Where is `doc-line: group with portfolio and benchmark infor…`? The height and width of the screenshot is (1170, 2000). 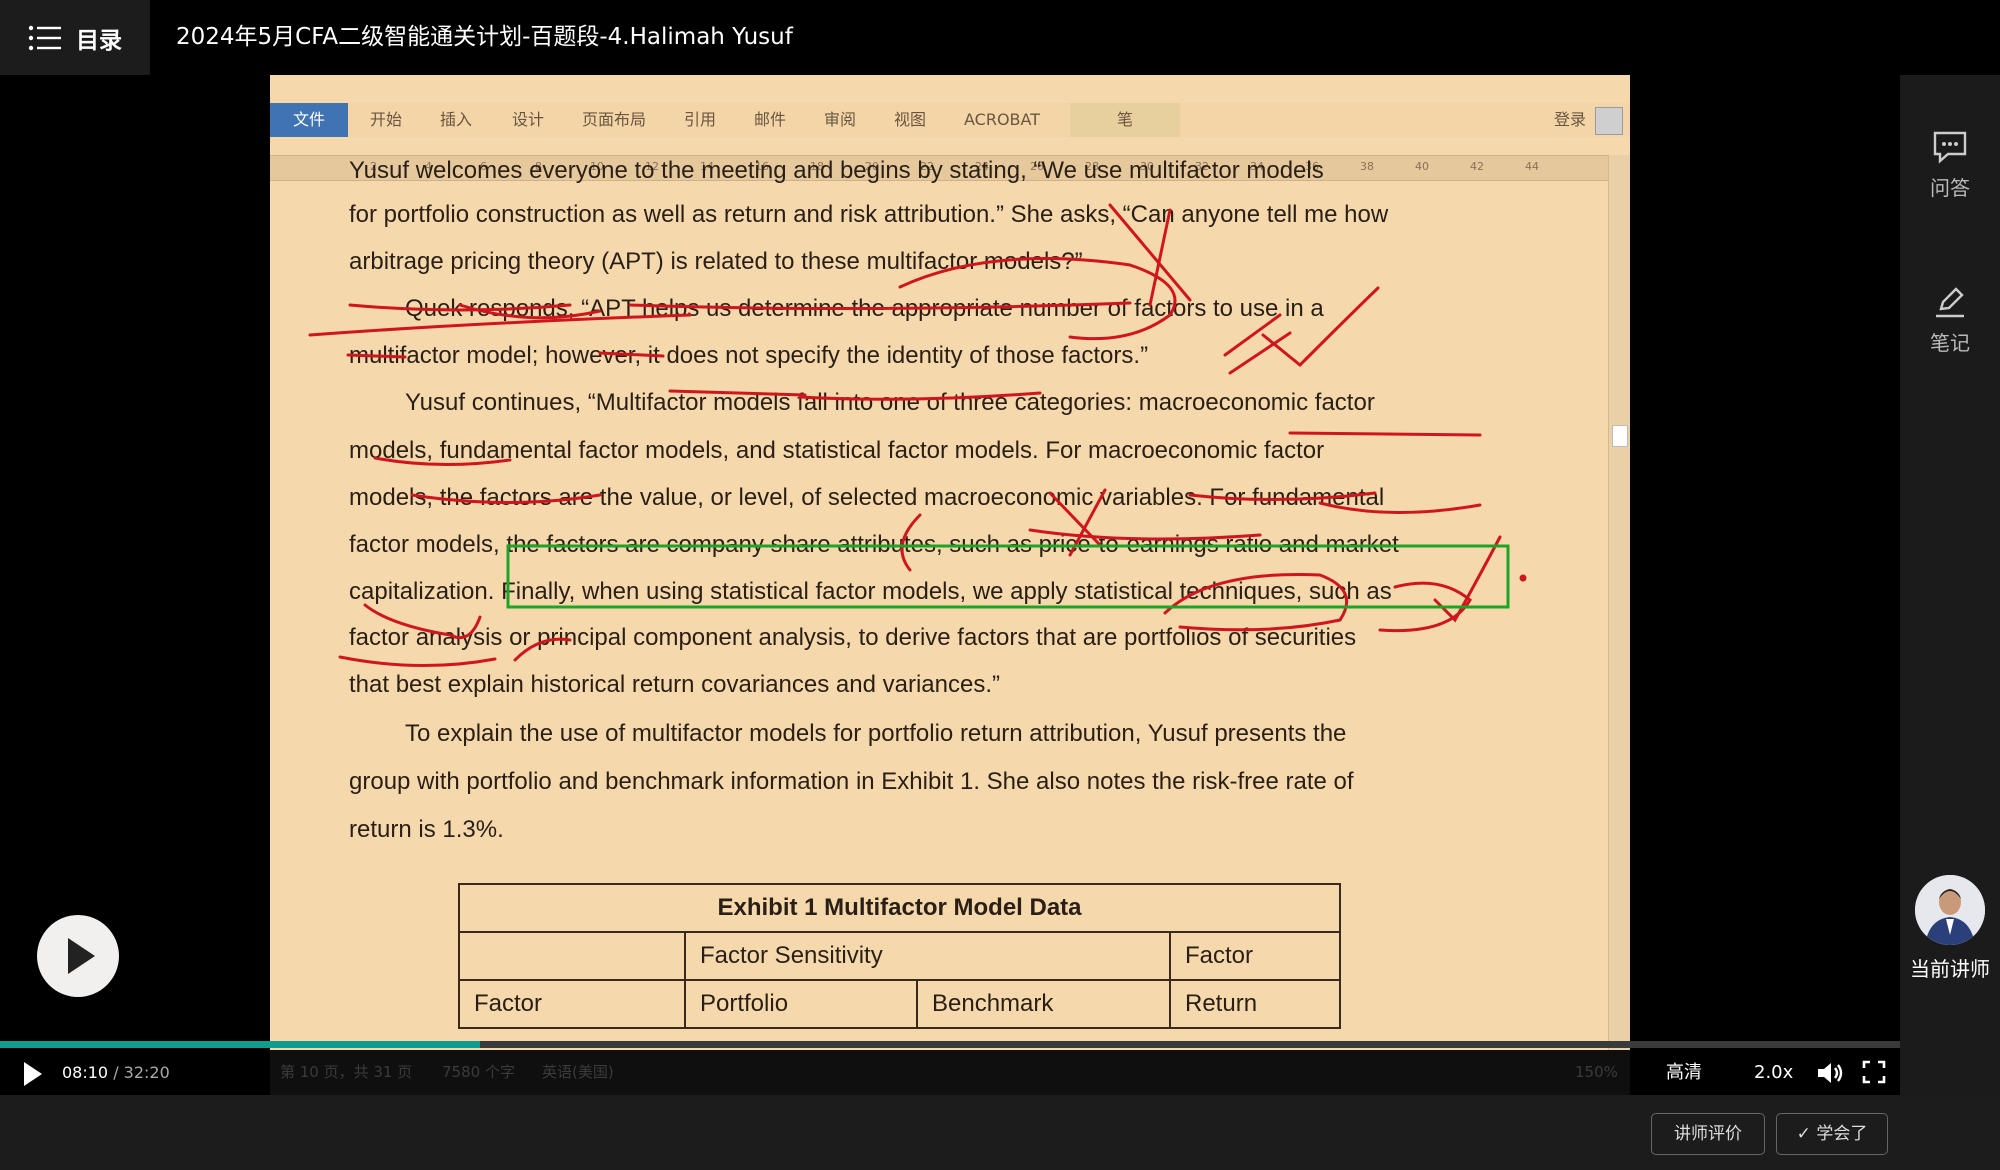 doc-line: group with portfolio and benchmark infor… is located at coordinates (851, 781).